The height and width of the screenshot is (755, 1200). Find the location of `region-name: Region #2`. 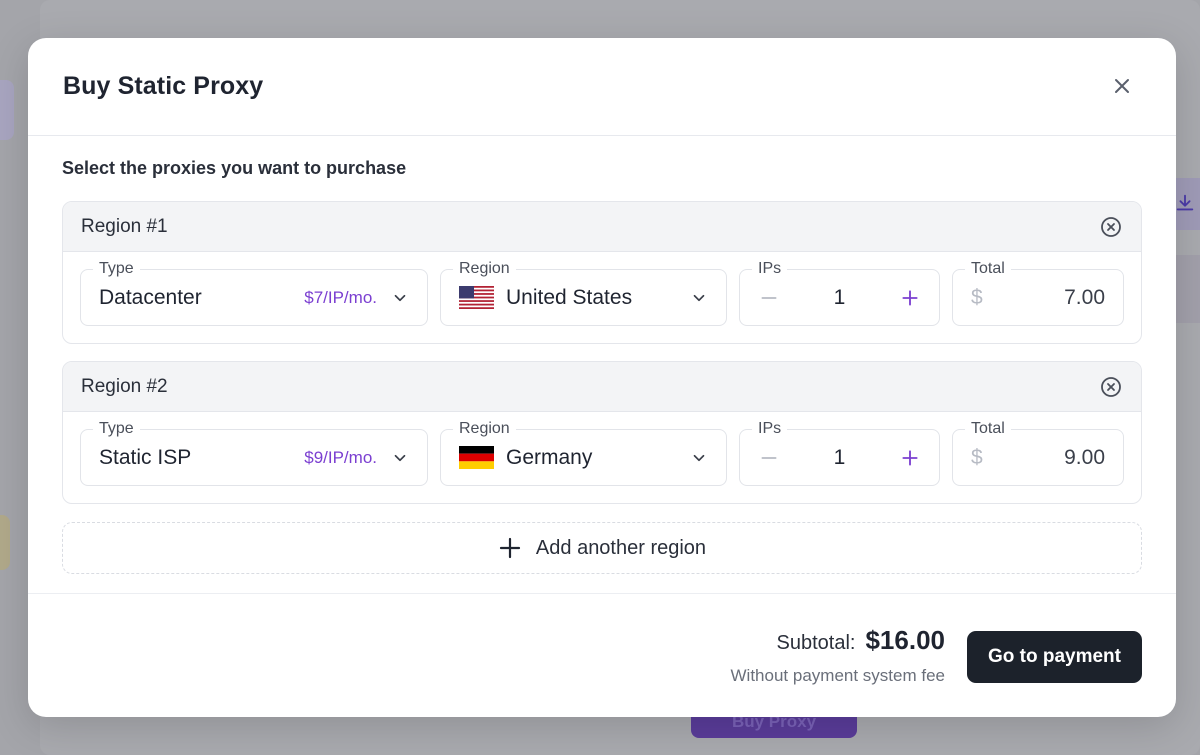

region-name: Region #2 is located at coordinates (124, 386).